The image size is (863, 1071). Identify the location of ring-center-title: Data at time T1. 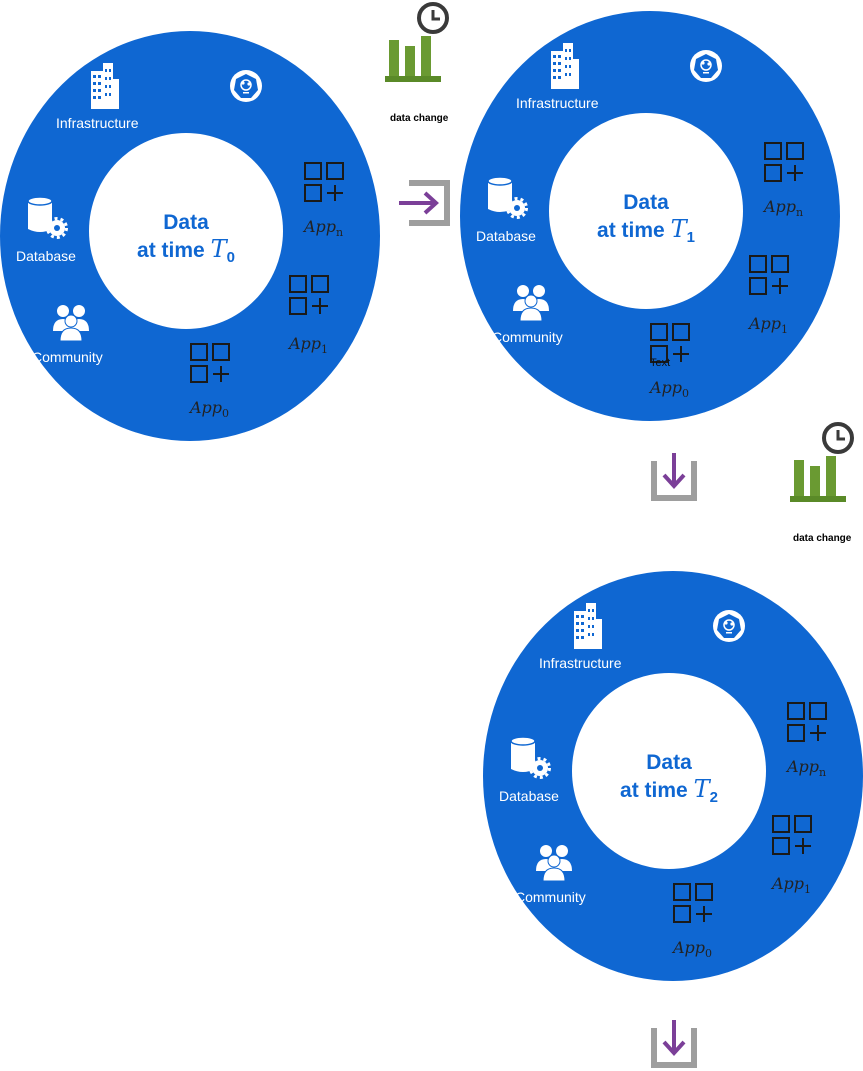
(646, 218).